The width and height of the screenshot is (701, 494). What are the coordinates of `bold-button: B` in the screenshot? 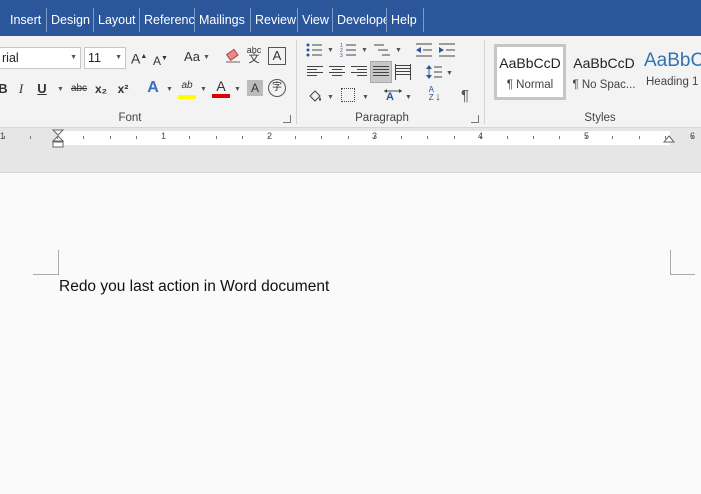 It's located at (4, 89).